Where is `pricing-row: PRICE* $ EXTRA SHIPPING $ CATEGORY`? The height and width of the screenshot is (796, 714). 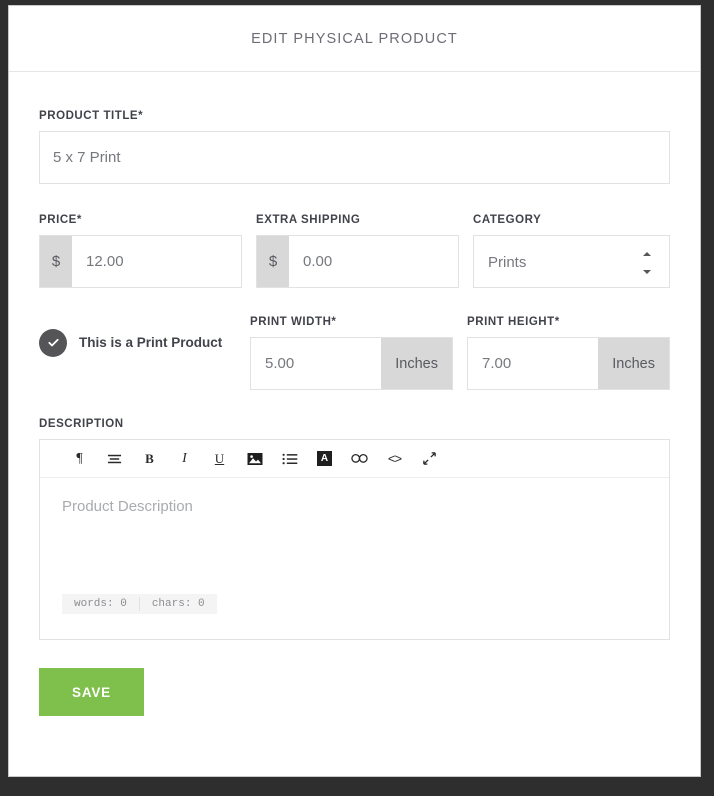 pricing-row: PRICE* $ EXTRA SHIPPING $ CATEGORY is located at coordinates (354, 251).